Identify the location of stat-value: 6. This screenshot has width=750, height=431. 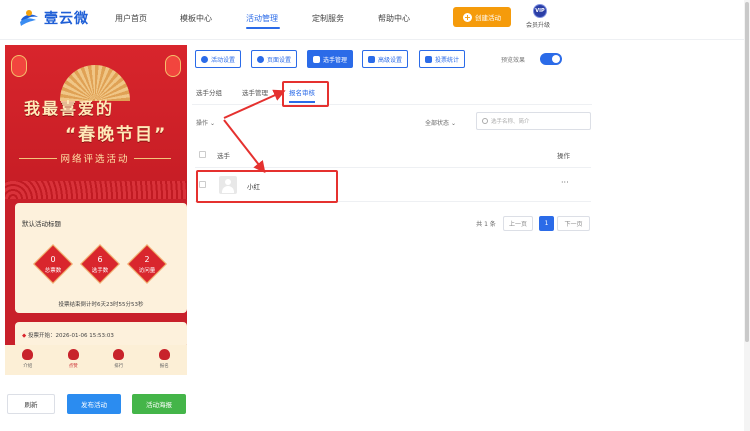
(100, 259).